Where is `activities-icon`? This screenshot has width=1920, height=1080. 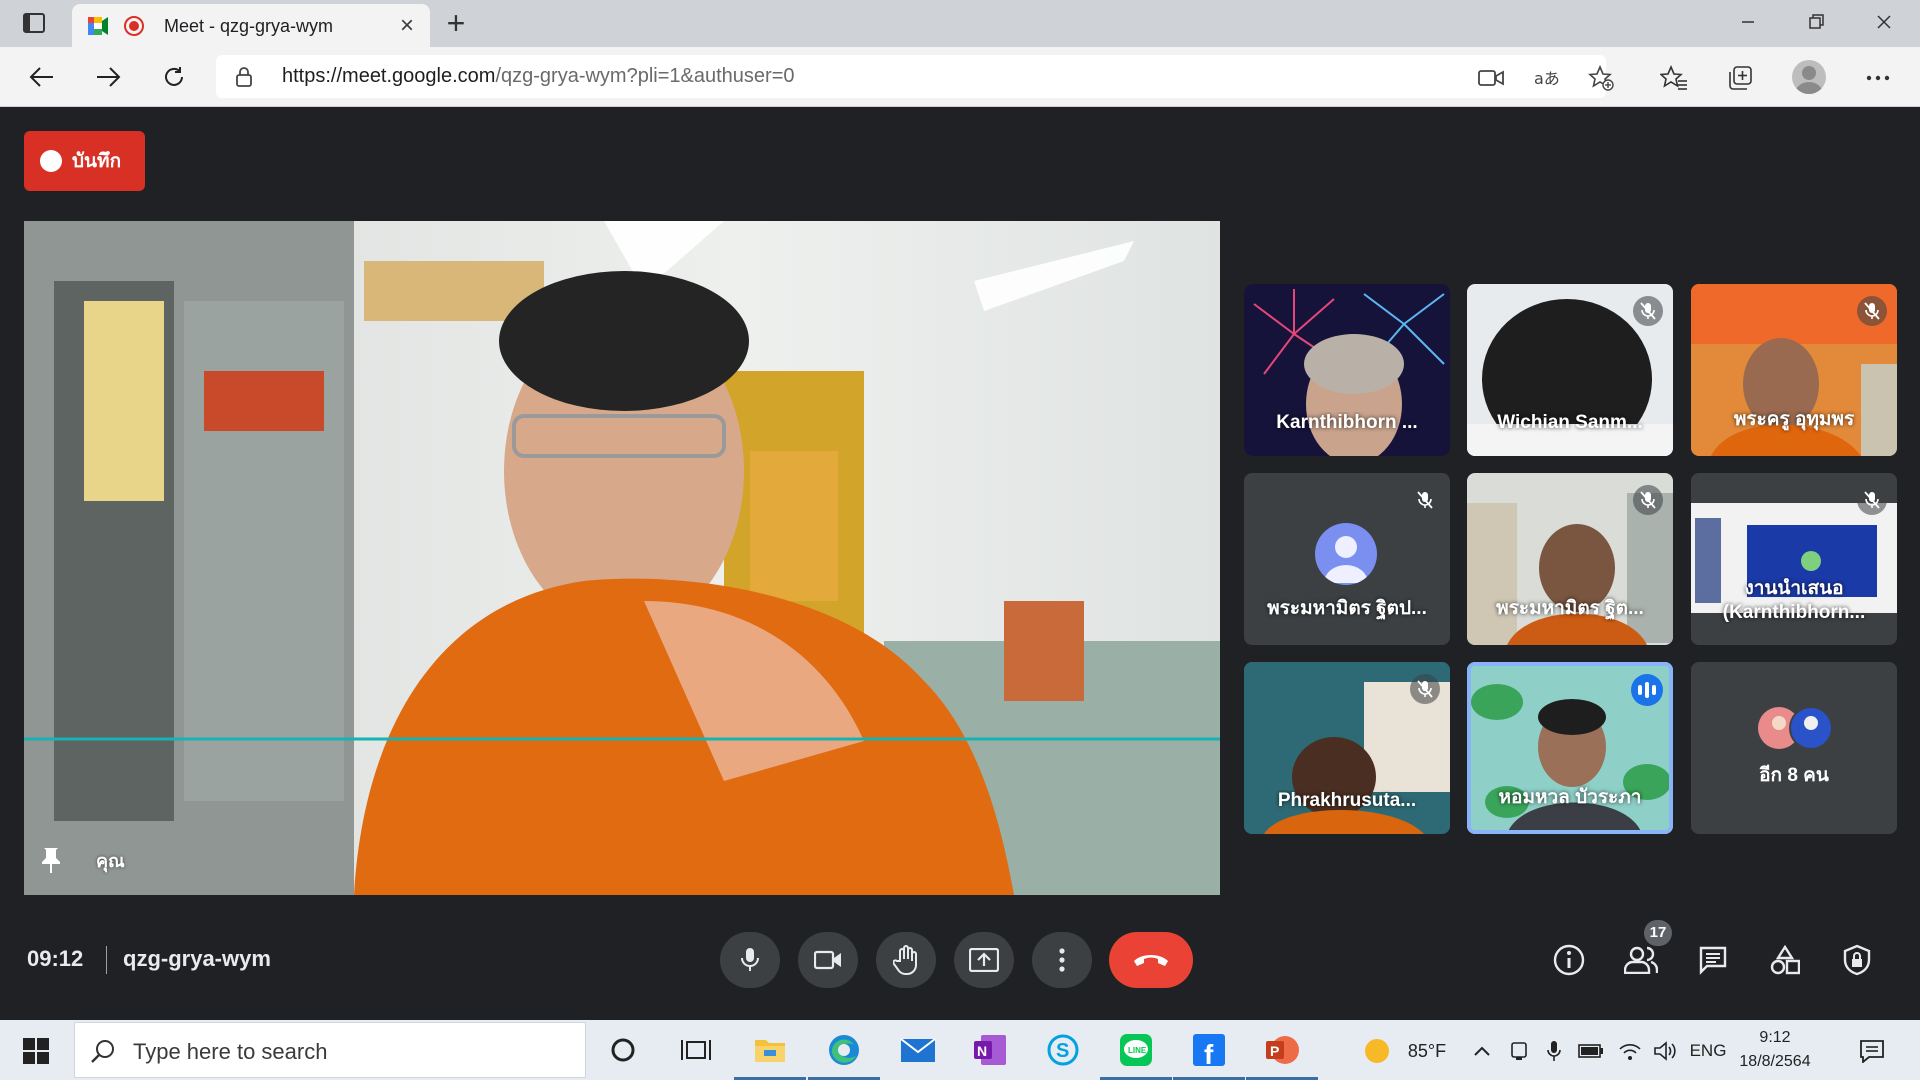
activities-icon is located at coordinates (1785, 960).